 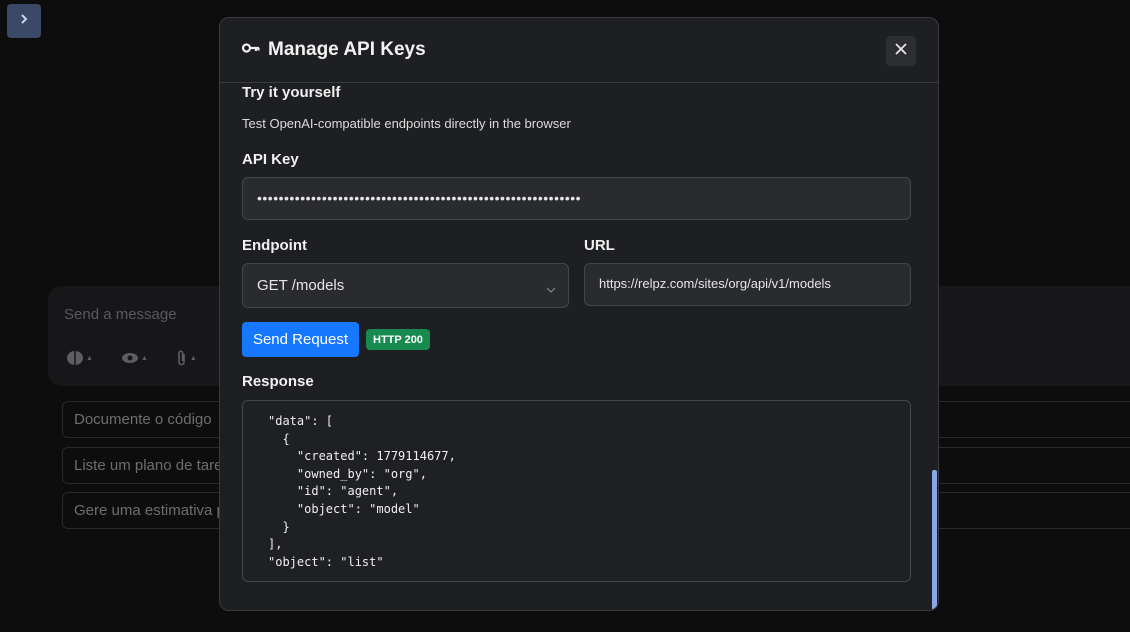 What do you see at coordinates (291, 92) in the screenshot?
I see `section-title: Try it yourself` at bounding box center [291, 92].